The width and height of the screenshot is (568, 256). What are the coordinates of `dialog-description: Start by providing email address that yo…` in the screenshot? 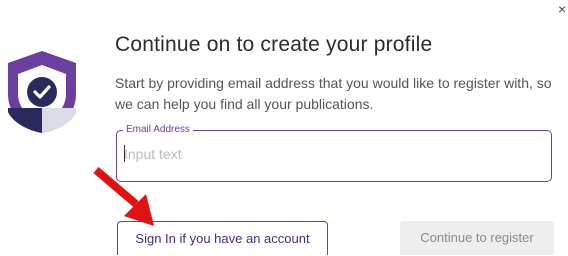 It's located at (333, 93).